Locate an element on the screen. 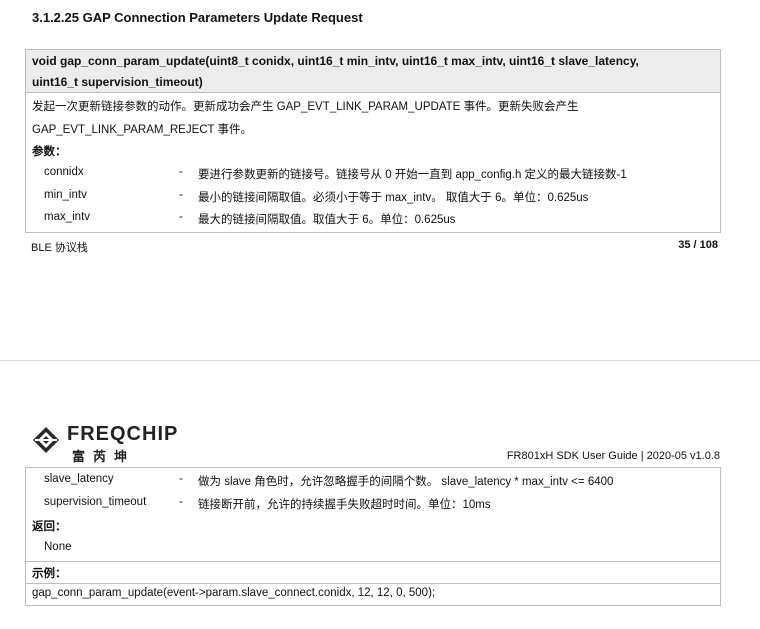 This screenshot has width=760, height=629. example-label: 示例： is located at coordinates (49, 574).